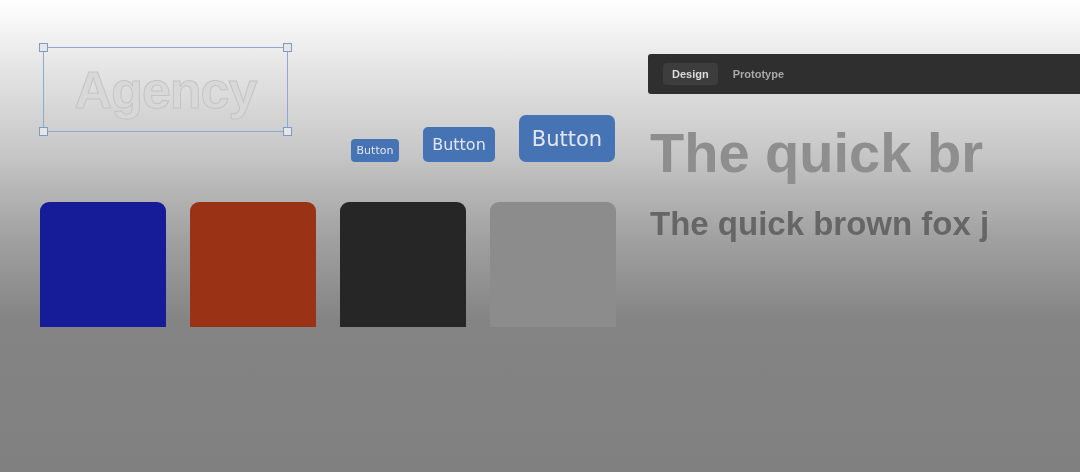  Describe the element at coordinates (690, 74) in the screenshot. I see `tab: Design` at that location.